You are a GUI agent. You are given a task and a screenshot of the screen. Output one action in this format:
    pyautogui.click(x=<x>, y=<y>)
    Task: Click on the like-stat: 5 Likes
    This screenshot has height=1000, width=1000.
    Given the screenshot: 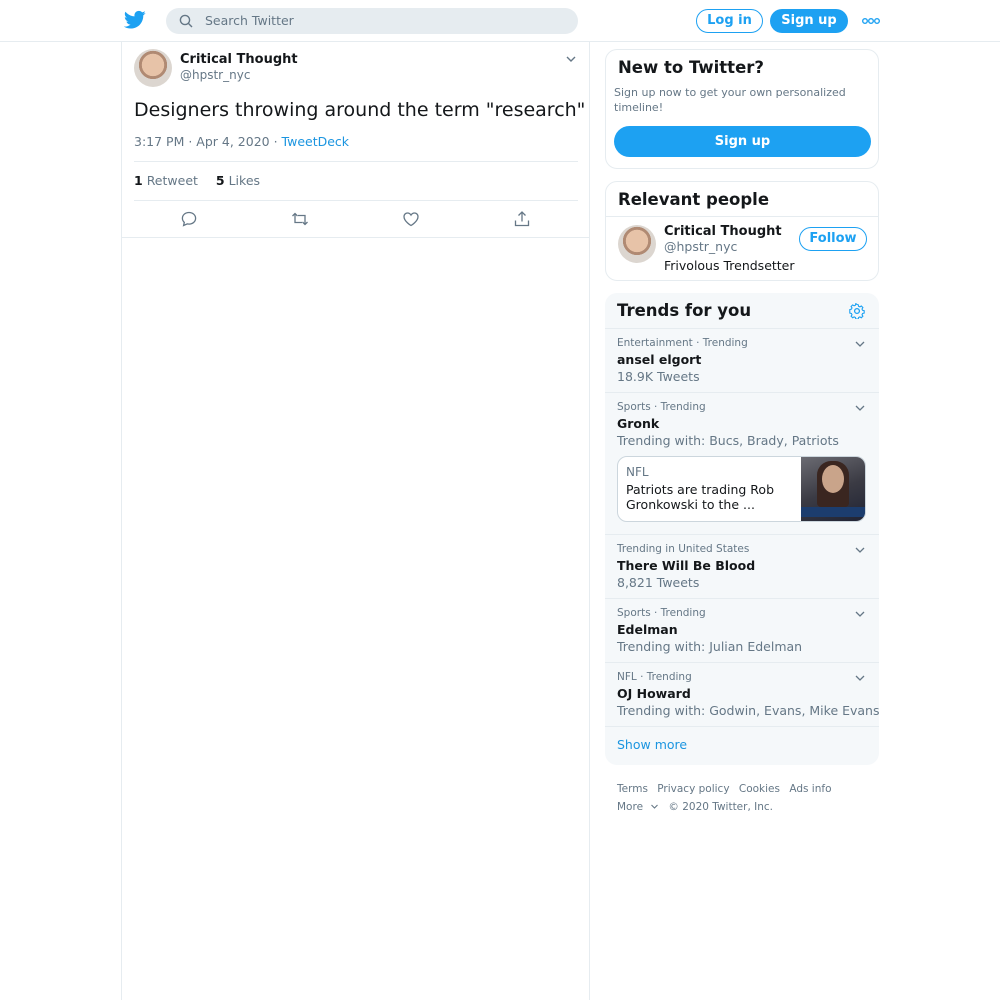 What is the action you would take?
    pyautogui.click(x=238, y=180)
    